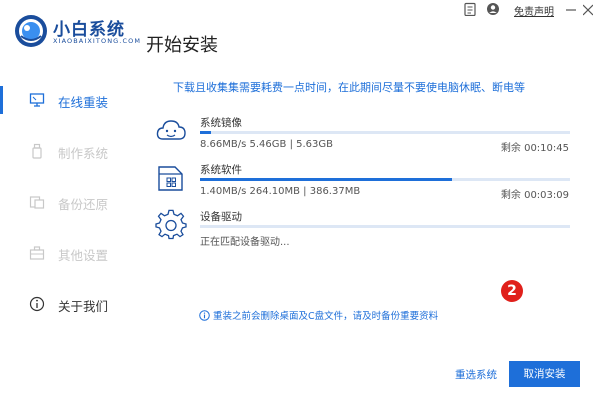 Image resolution: width=598 pixels, height=397 pixels. I want to click on usb-icon, so click(37, 151).